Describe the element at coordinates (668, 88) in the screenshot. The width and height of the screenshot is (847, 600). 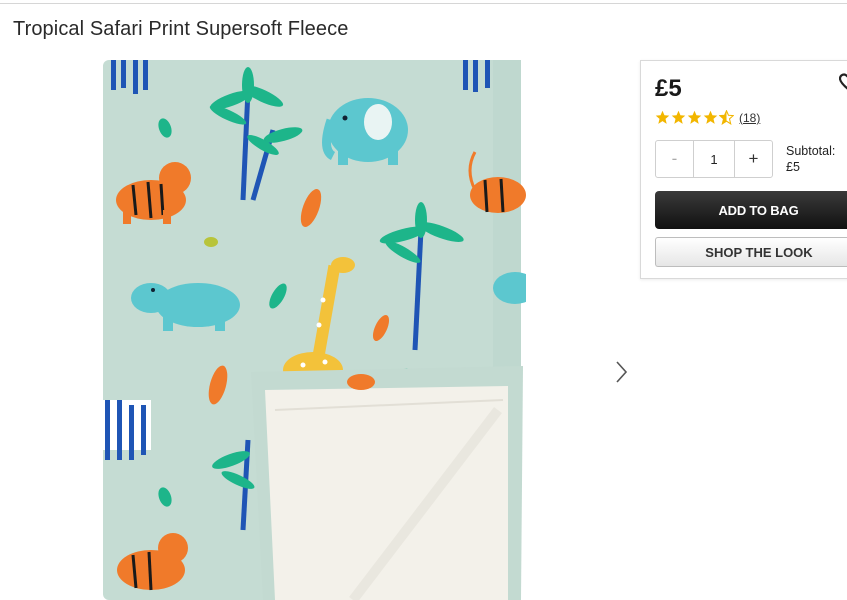
I see `price: £5` at that location.